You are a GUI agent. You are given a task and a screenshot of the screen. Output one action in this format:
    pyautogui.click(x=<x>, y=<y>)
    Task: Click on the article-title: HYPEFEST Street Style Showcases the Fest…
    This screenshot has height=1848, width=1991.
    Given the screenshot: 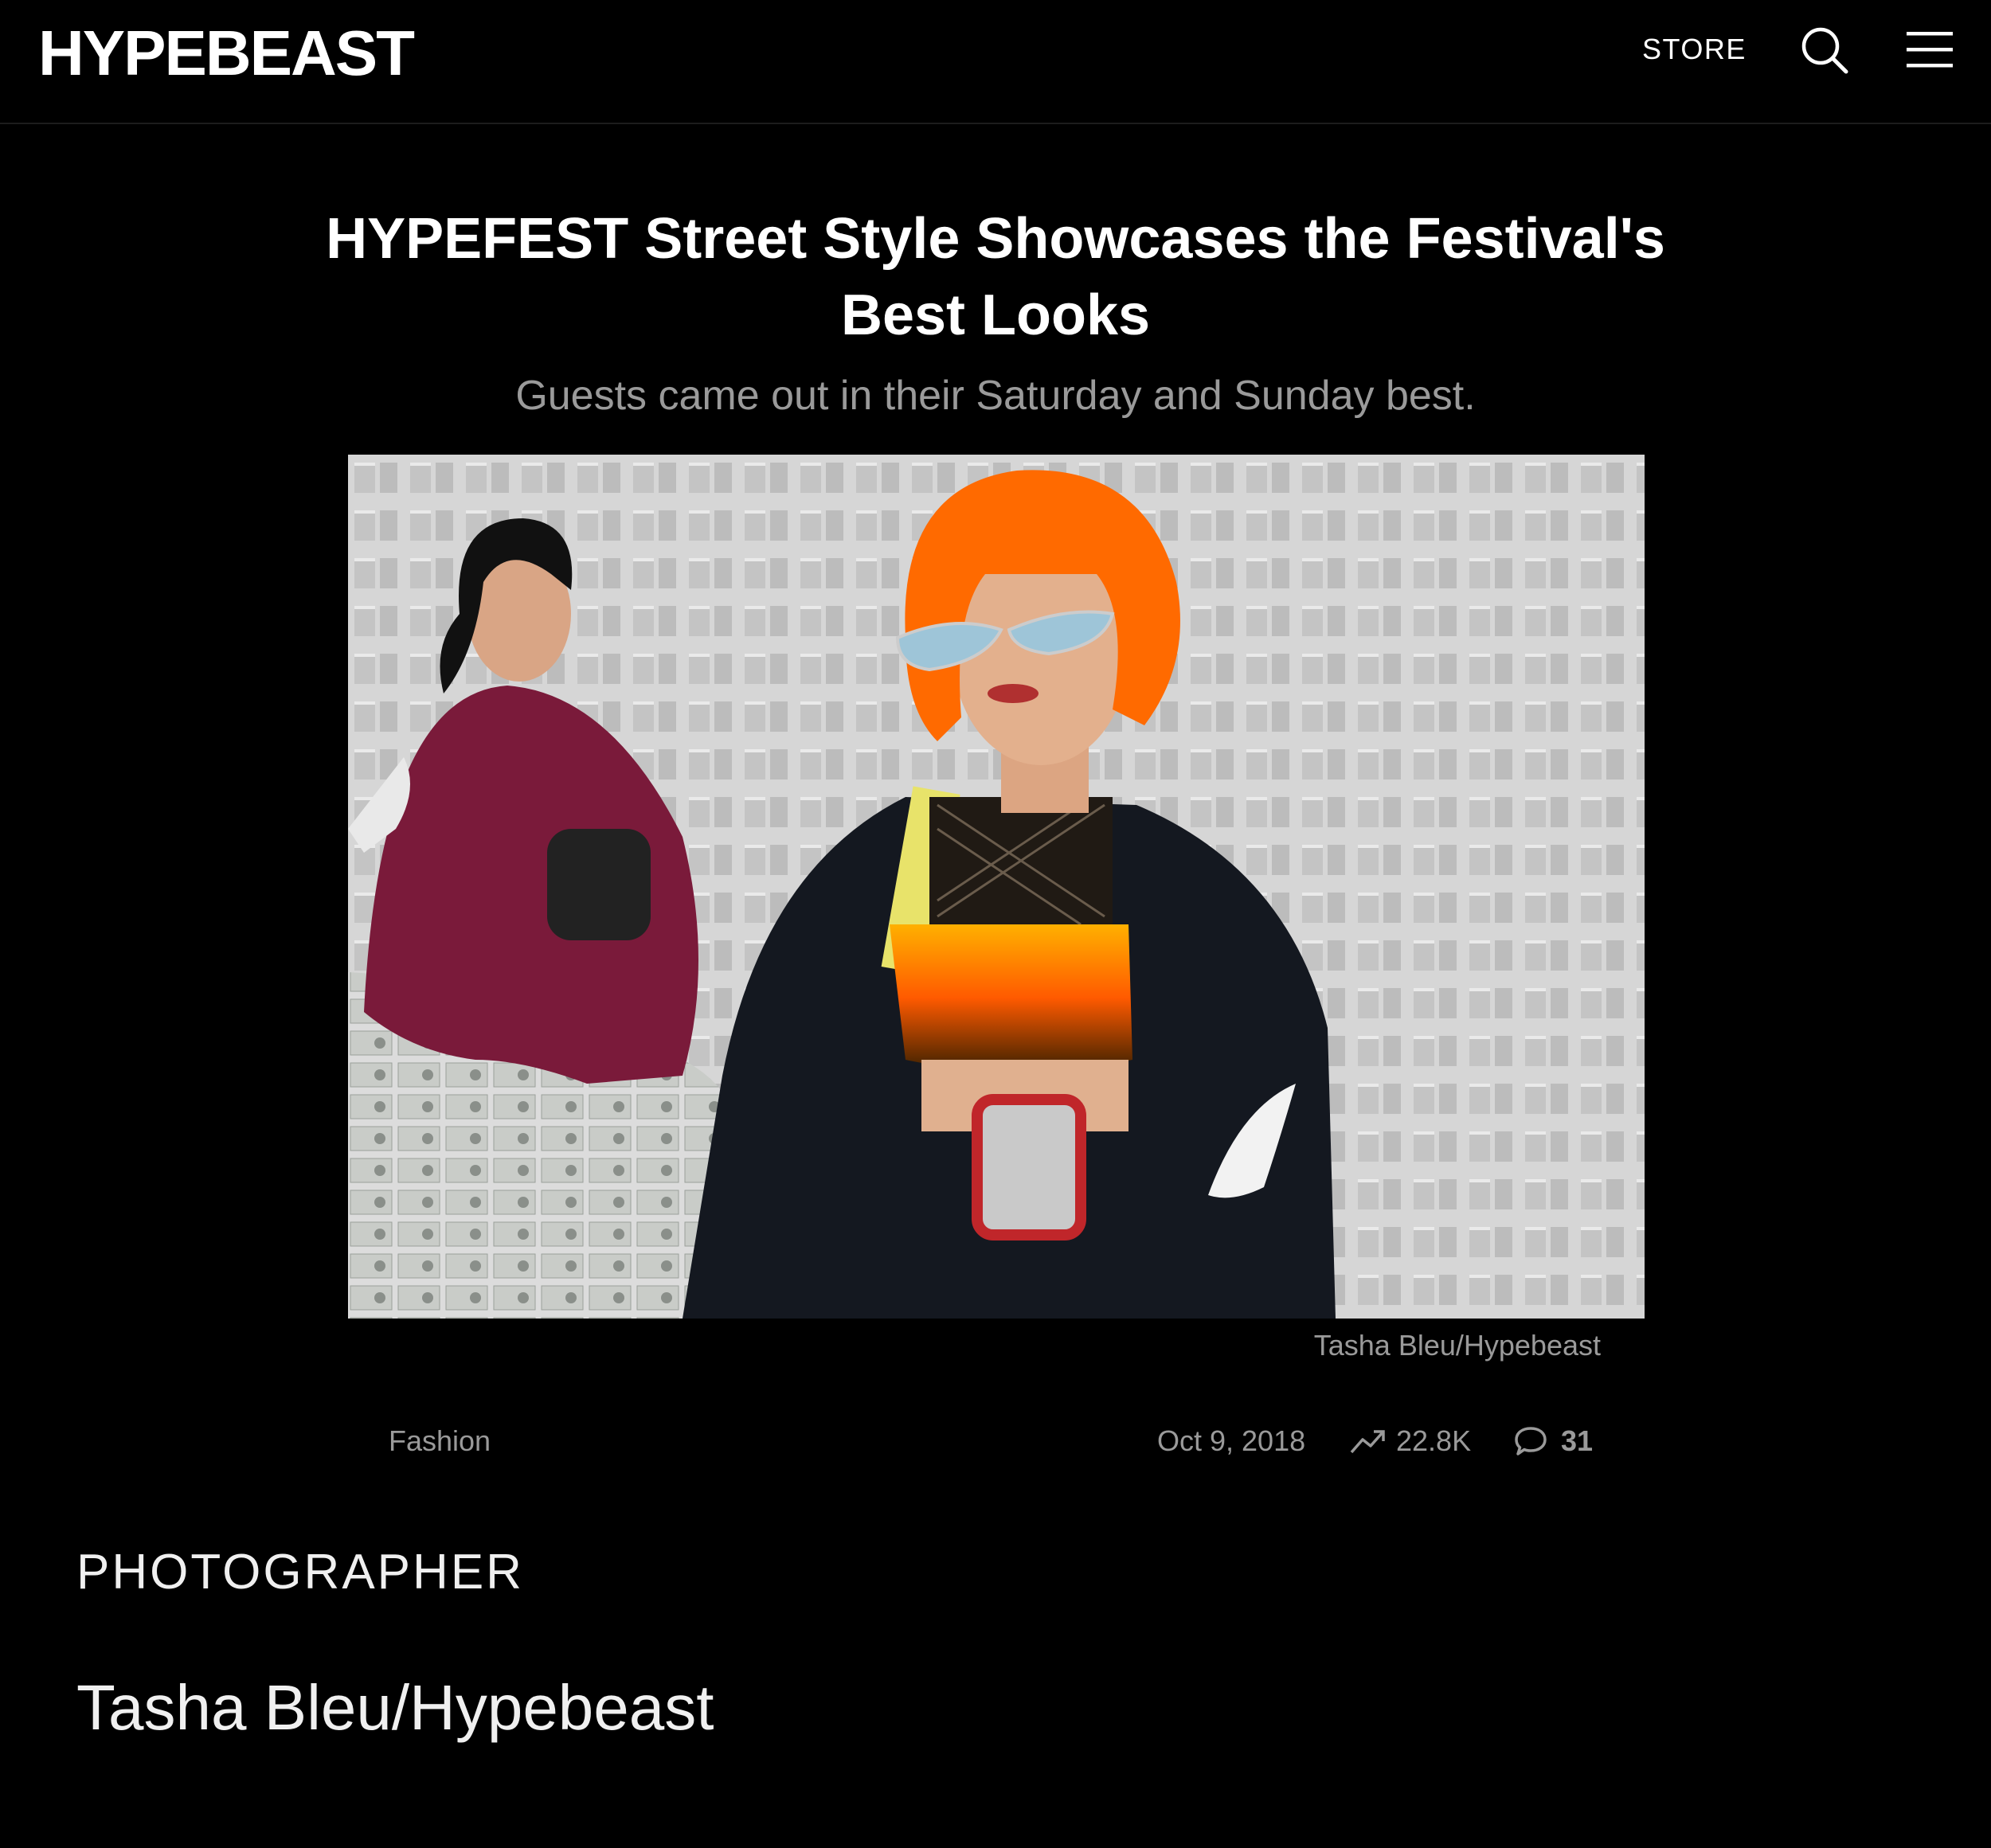 What is the action you would take?
    pyautogui.click(x=995, y=277)
    